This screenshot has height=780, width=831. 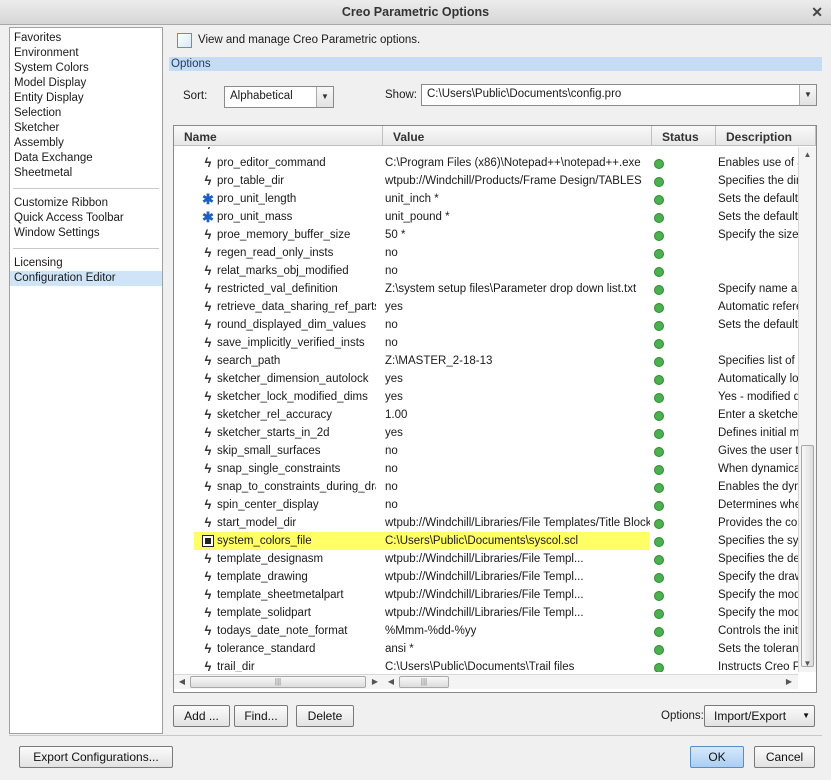 I want to click on scroll-up-icon: ▲, so click(x=807, y=155).